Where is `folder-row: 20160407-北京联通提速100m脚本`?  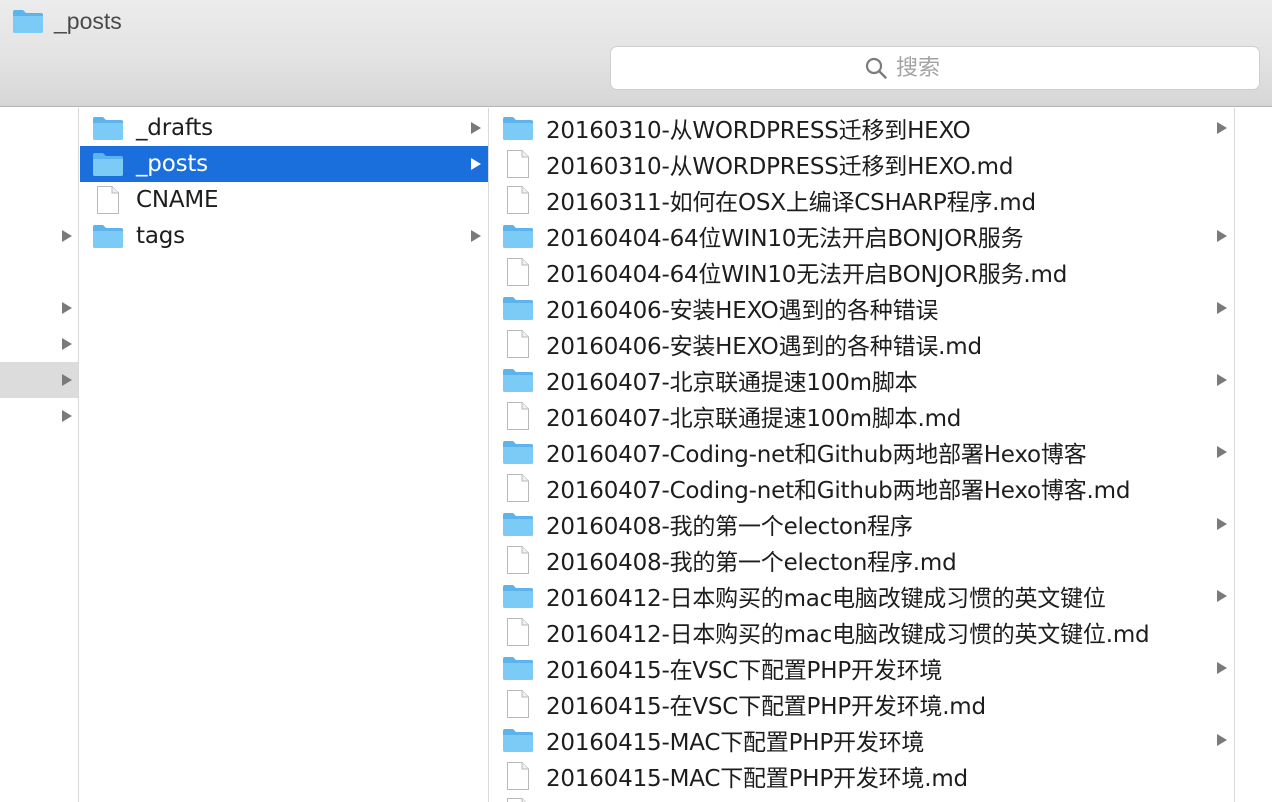 folder-row: 20160407-北京联通提速100m脚本 is located at coordinates (862, 380).